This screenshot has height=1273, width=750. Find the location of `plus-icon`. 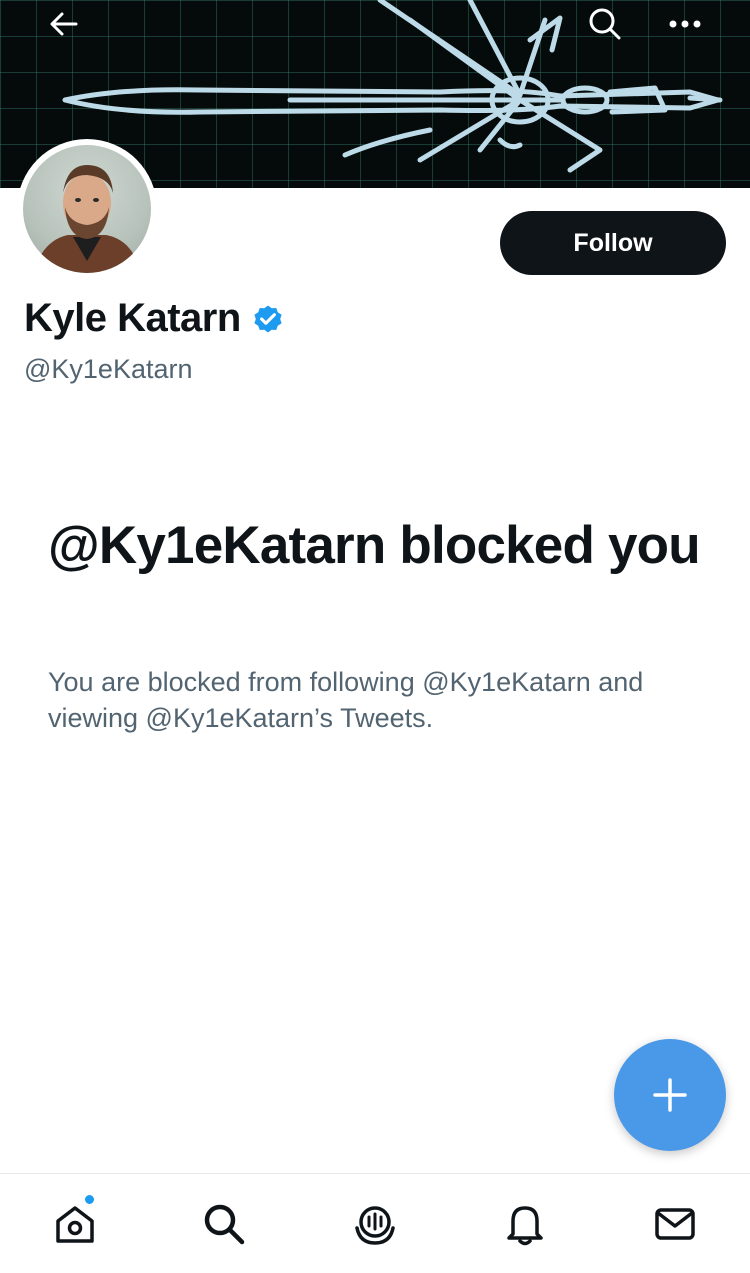

plus-icon is located at coordinates (670, 1095).